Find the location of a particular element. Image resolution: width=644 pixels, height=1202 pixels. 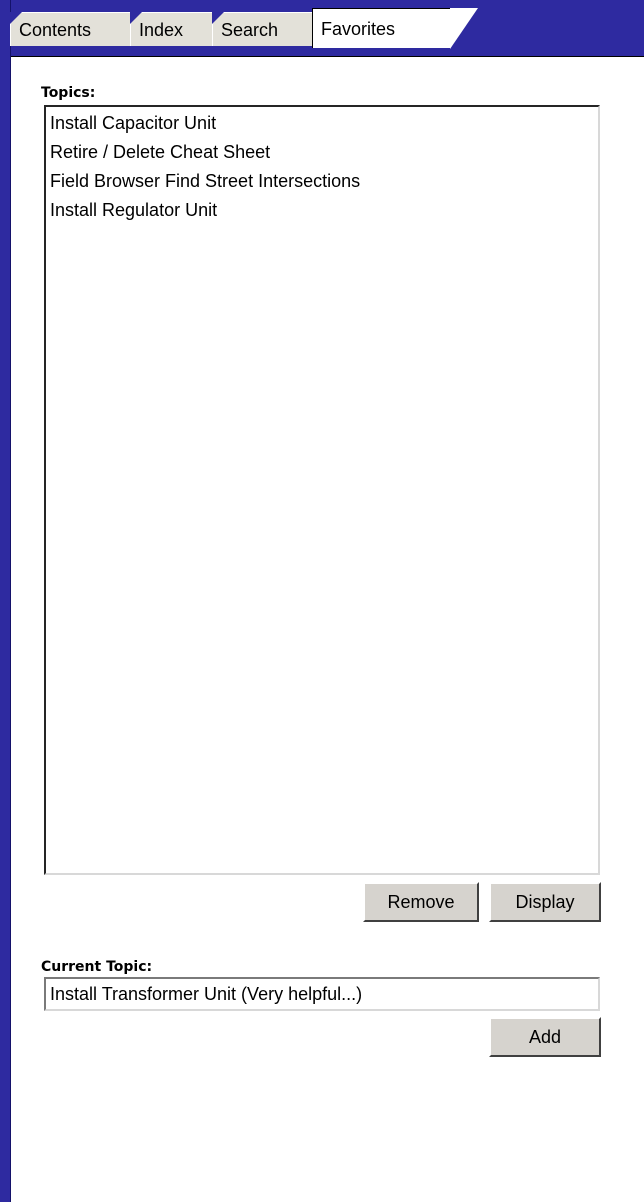

tab-label: Contents is located at coordinates (55, 30).